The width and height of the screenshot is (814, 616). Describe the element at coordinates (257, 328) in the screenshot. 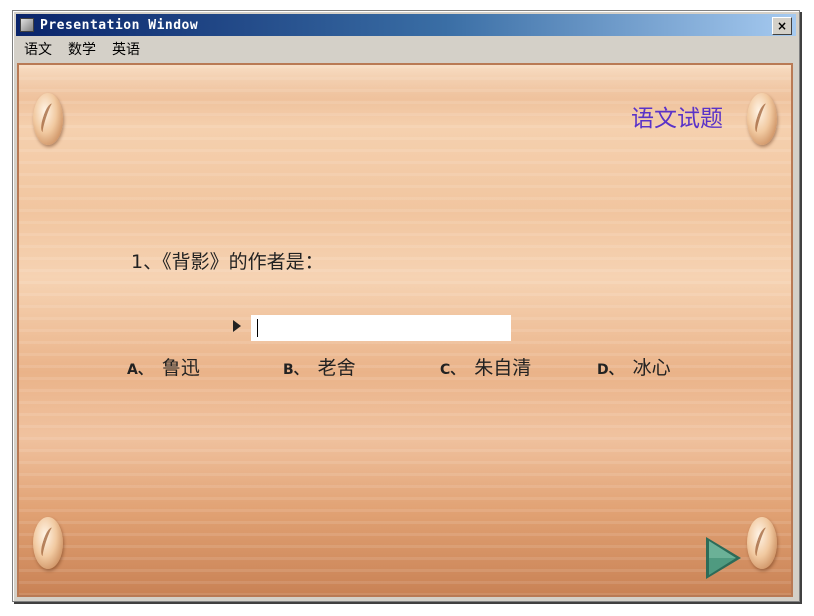

I see `text-caret` at that location.